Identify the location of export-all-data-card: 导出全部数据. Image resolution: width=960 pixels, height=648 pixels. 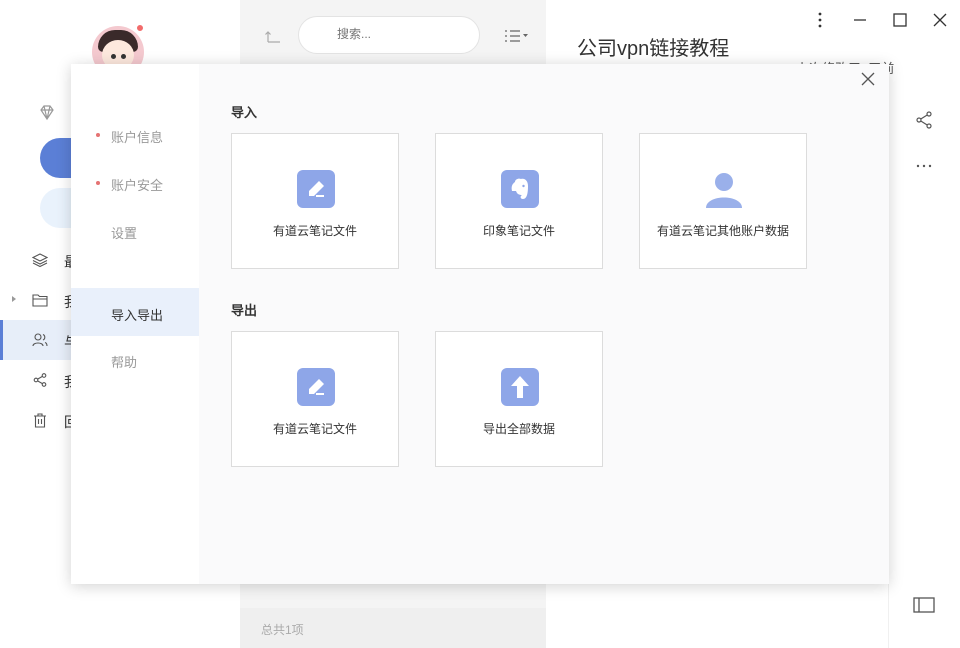
(519, 399).